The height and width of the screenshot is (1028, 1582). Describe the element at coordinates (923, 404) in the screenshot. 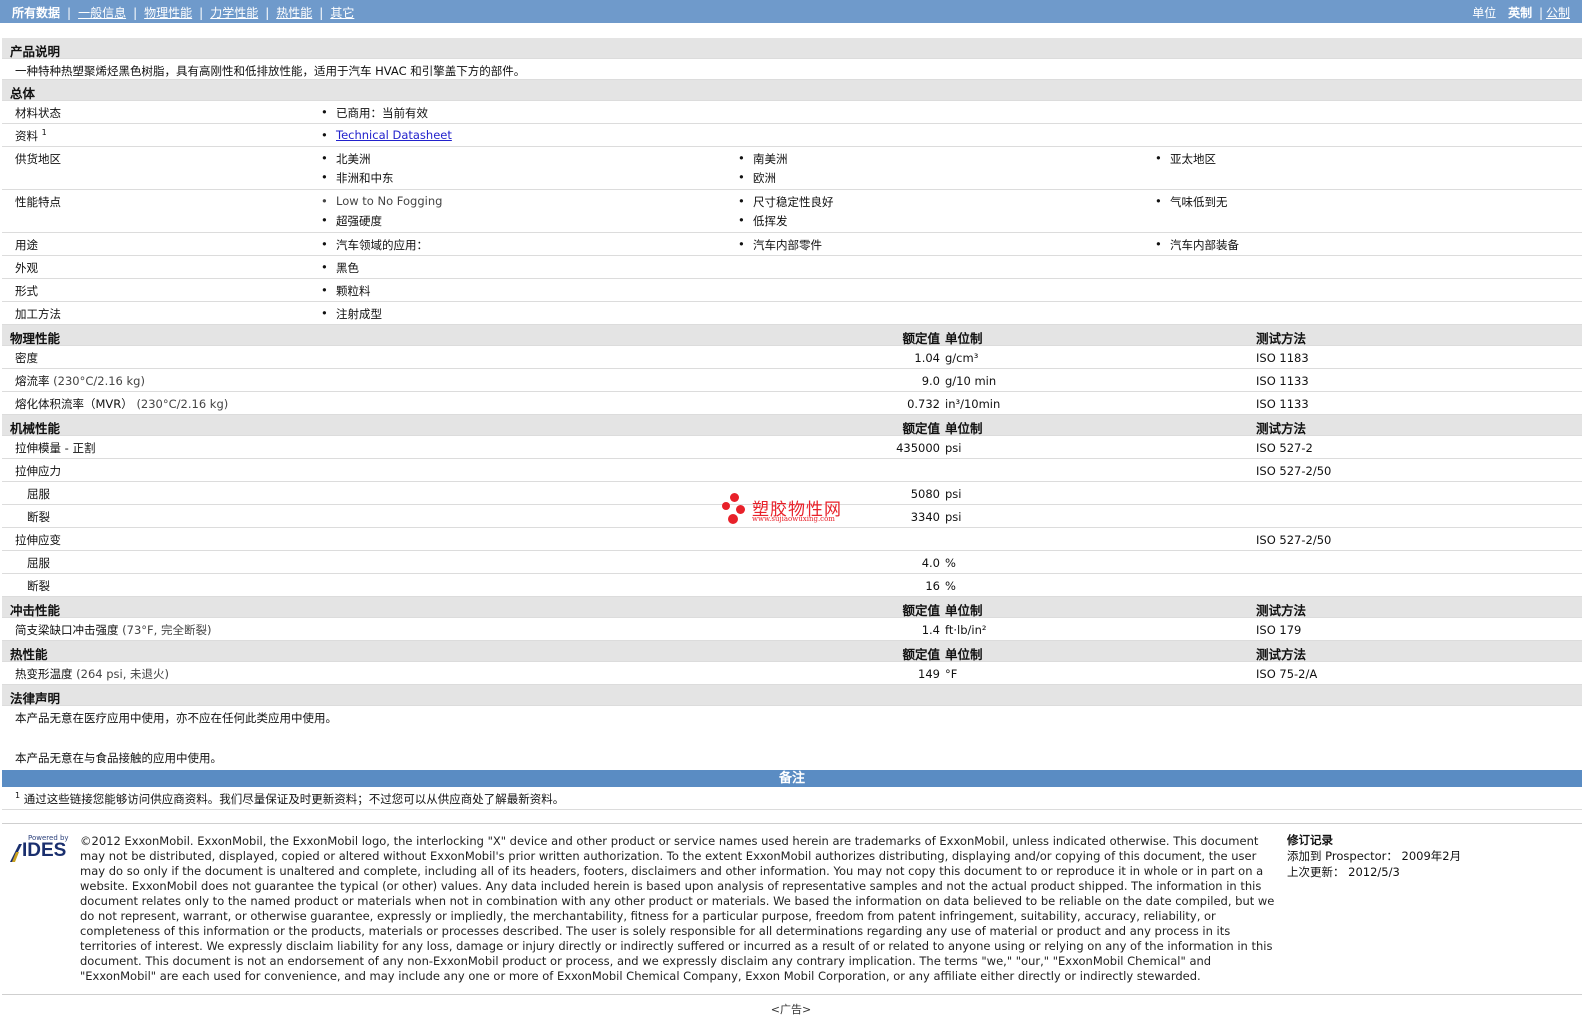

I see `property-value: 0.732` at that location.